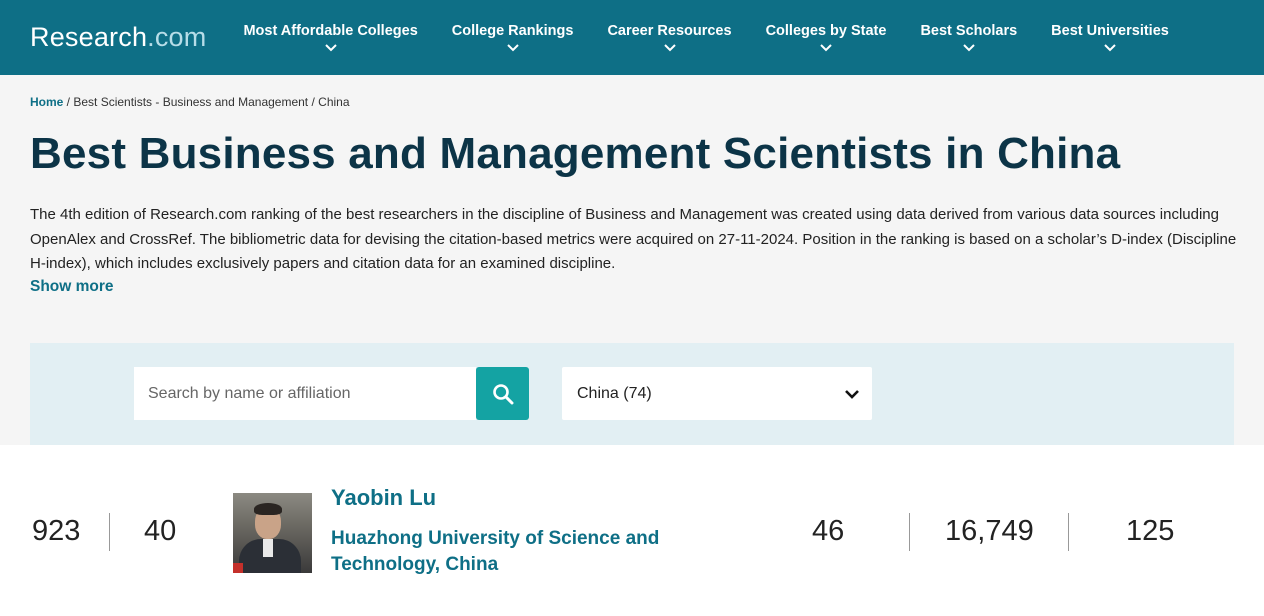 The height and width of the screenshot is (616, 1264). What do you see at coordinates (717, 393) in the screenshot?
I see `country-select: China (74)` at bounding box center [717, 393].